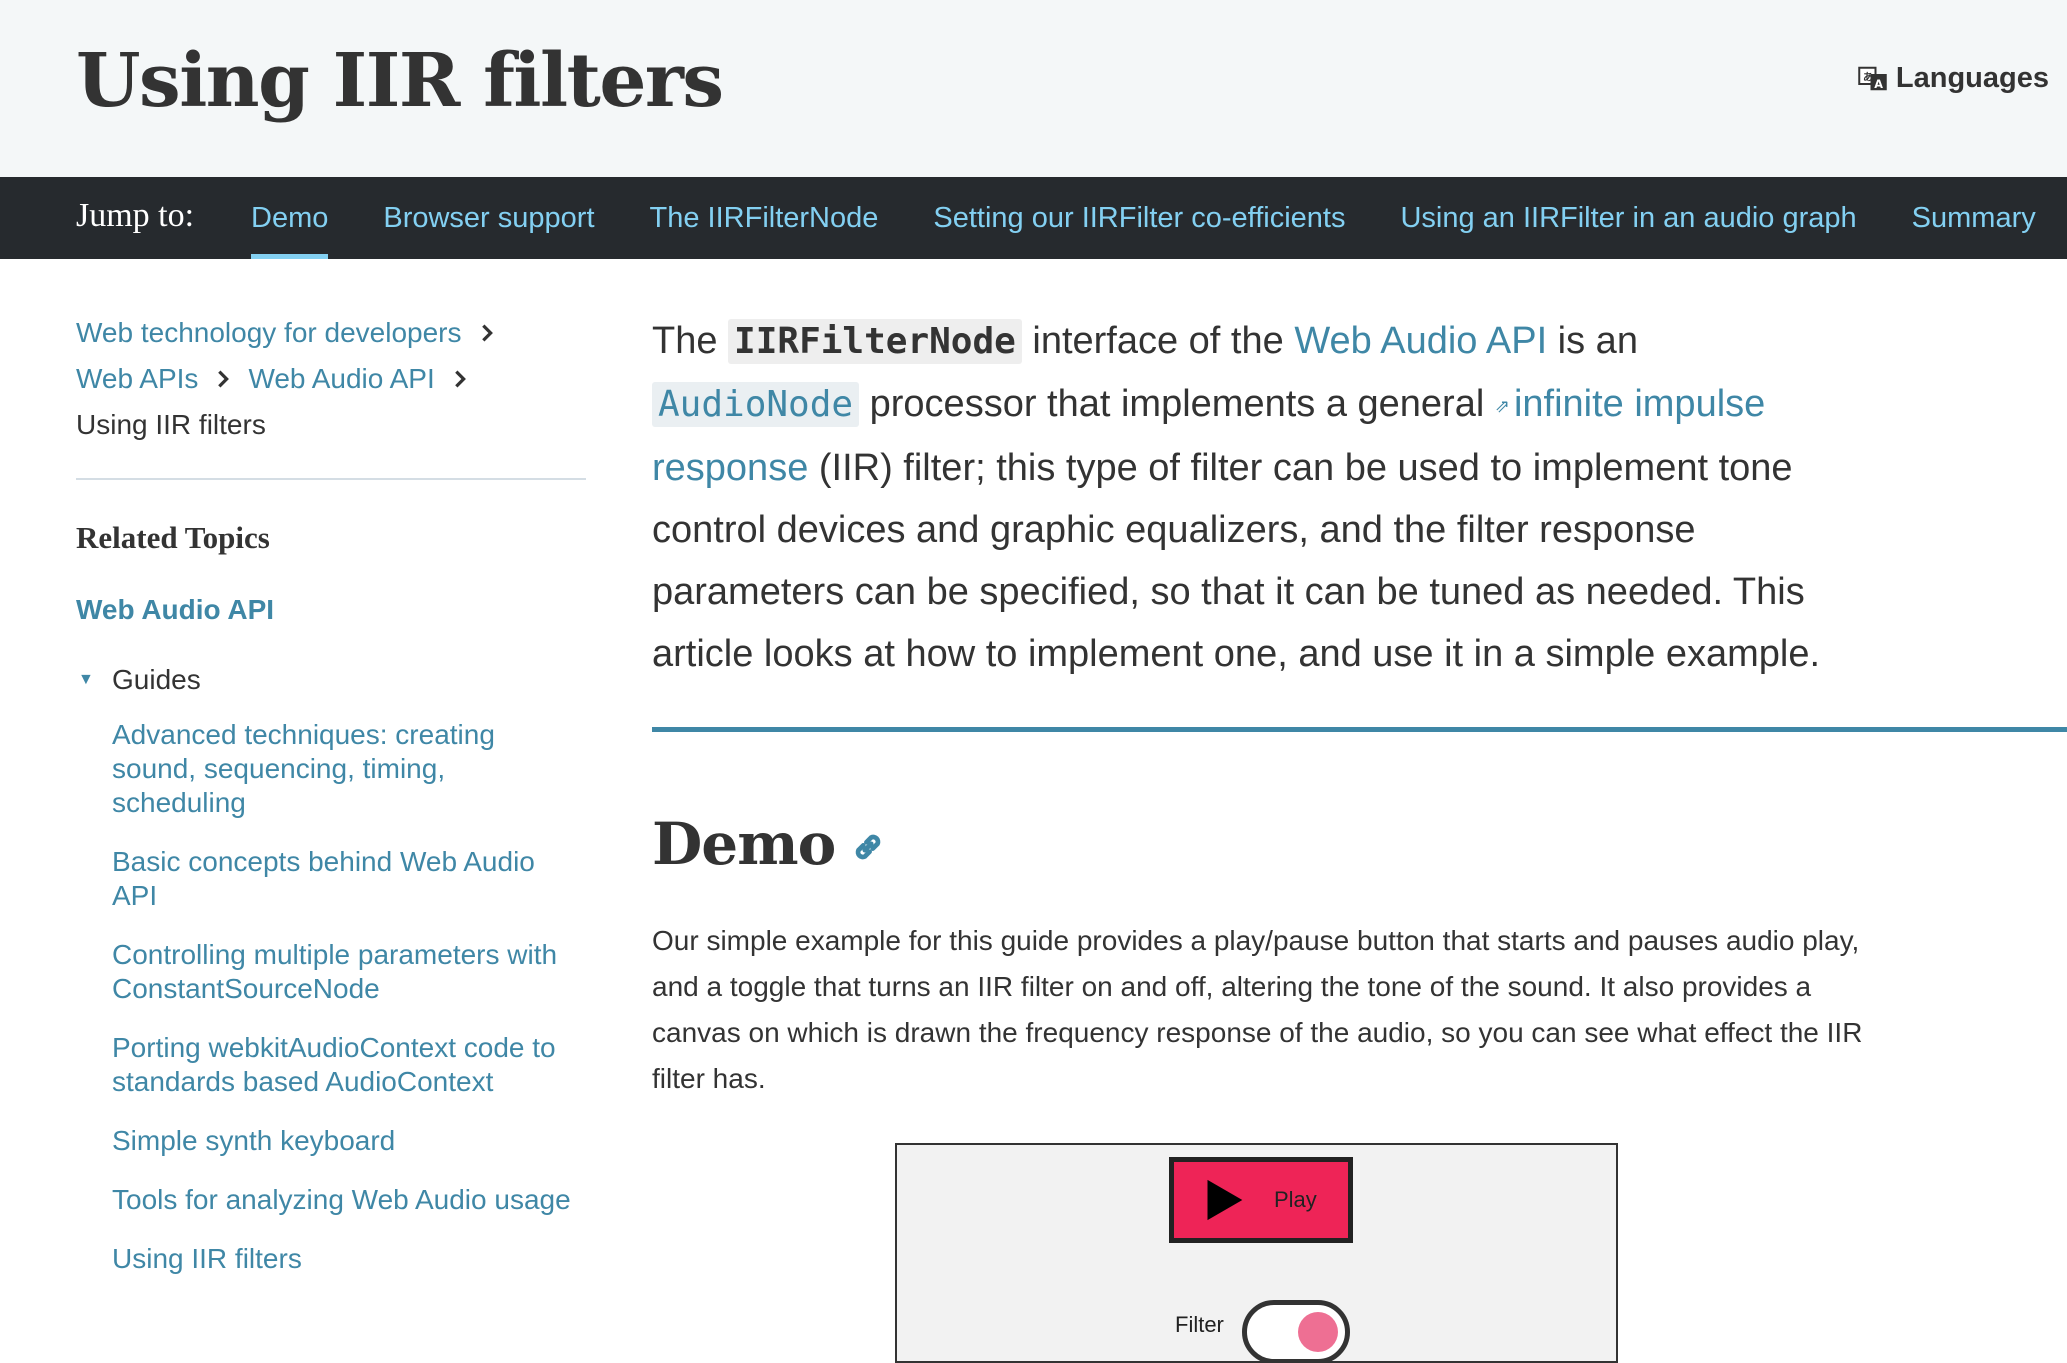 The image size is (2067, 1363). I want to click on external-link-icon: ⇗, so click(1502, 405).